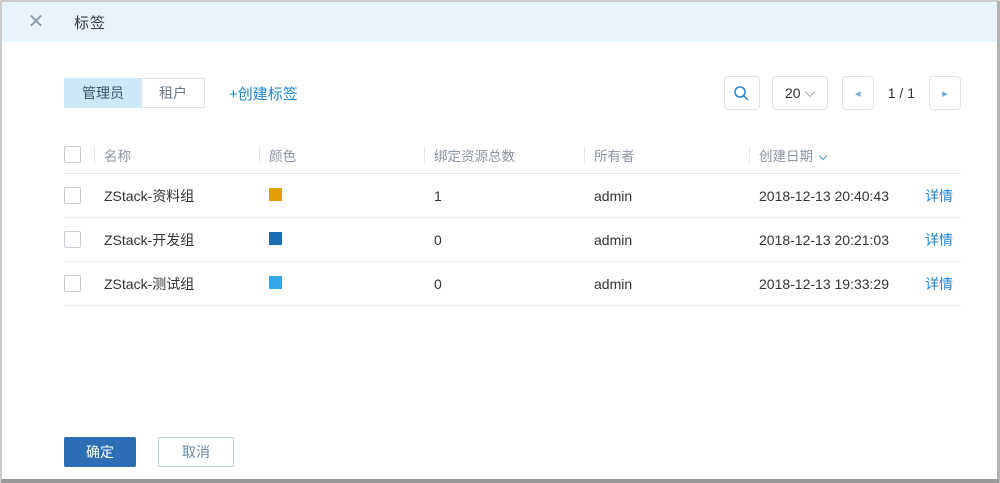 This screenshot has height=483, width=1000. Describe the element at coordinates (341, 155) in the screenshot. I see `column-header-color: 颜色` at that location.